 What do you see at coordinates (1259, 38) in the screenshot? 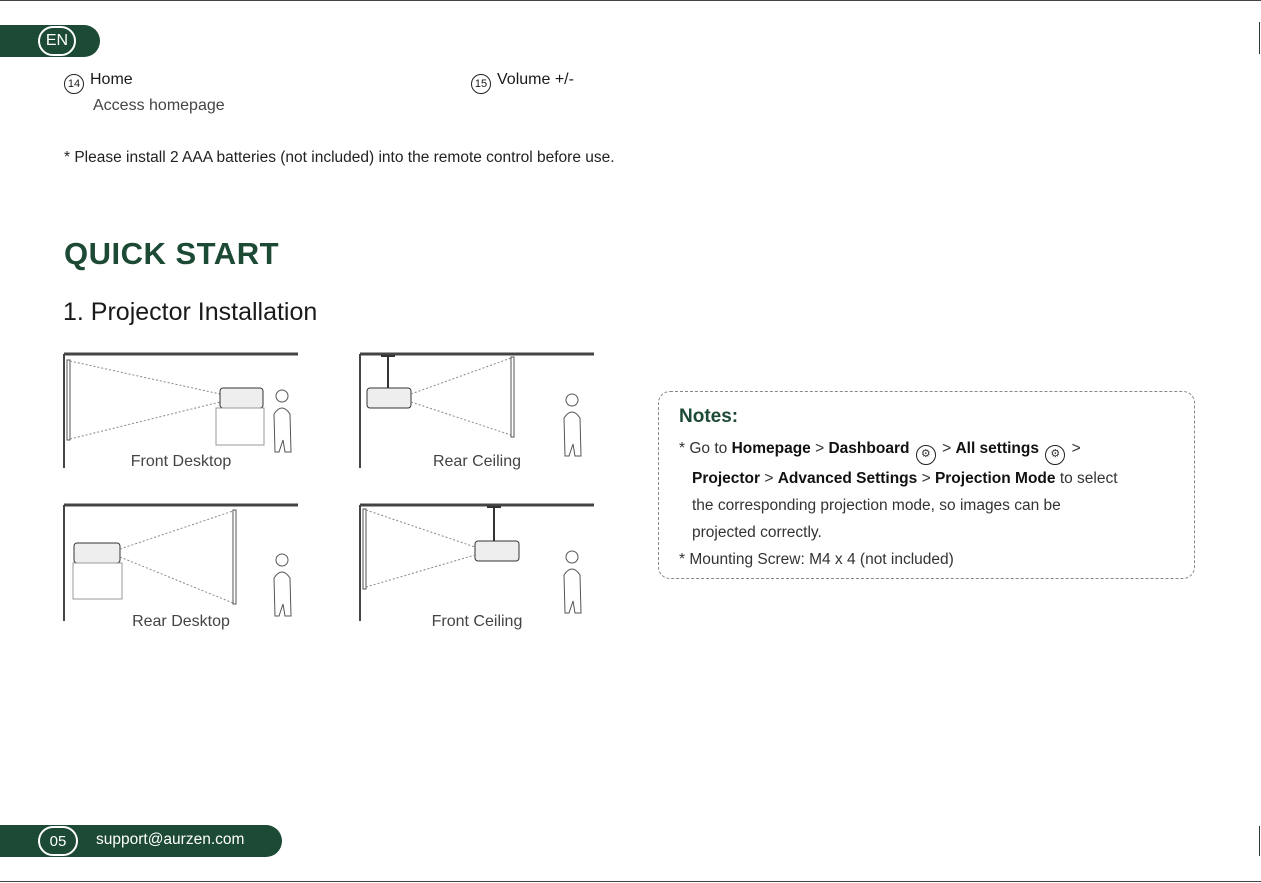
I see `right-edge-mark` at bounding box center [1259, 38].